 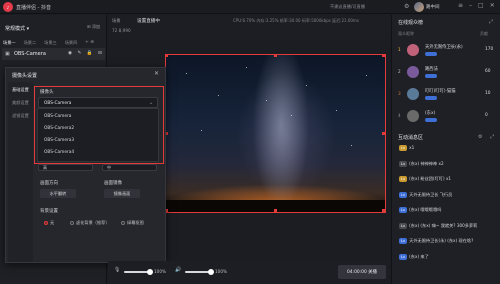 What do you see at coordinates (441, 240) in the screenshot?
I see `chat-text: 天外无限侍卫长(永) (东x) 现在啥?` at bounding box center [441, 240].